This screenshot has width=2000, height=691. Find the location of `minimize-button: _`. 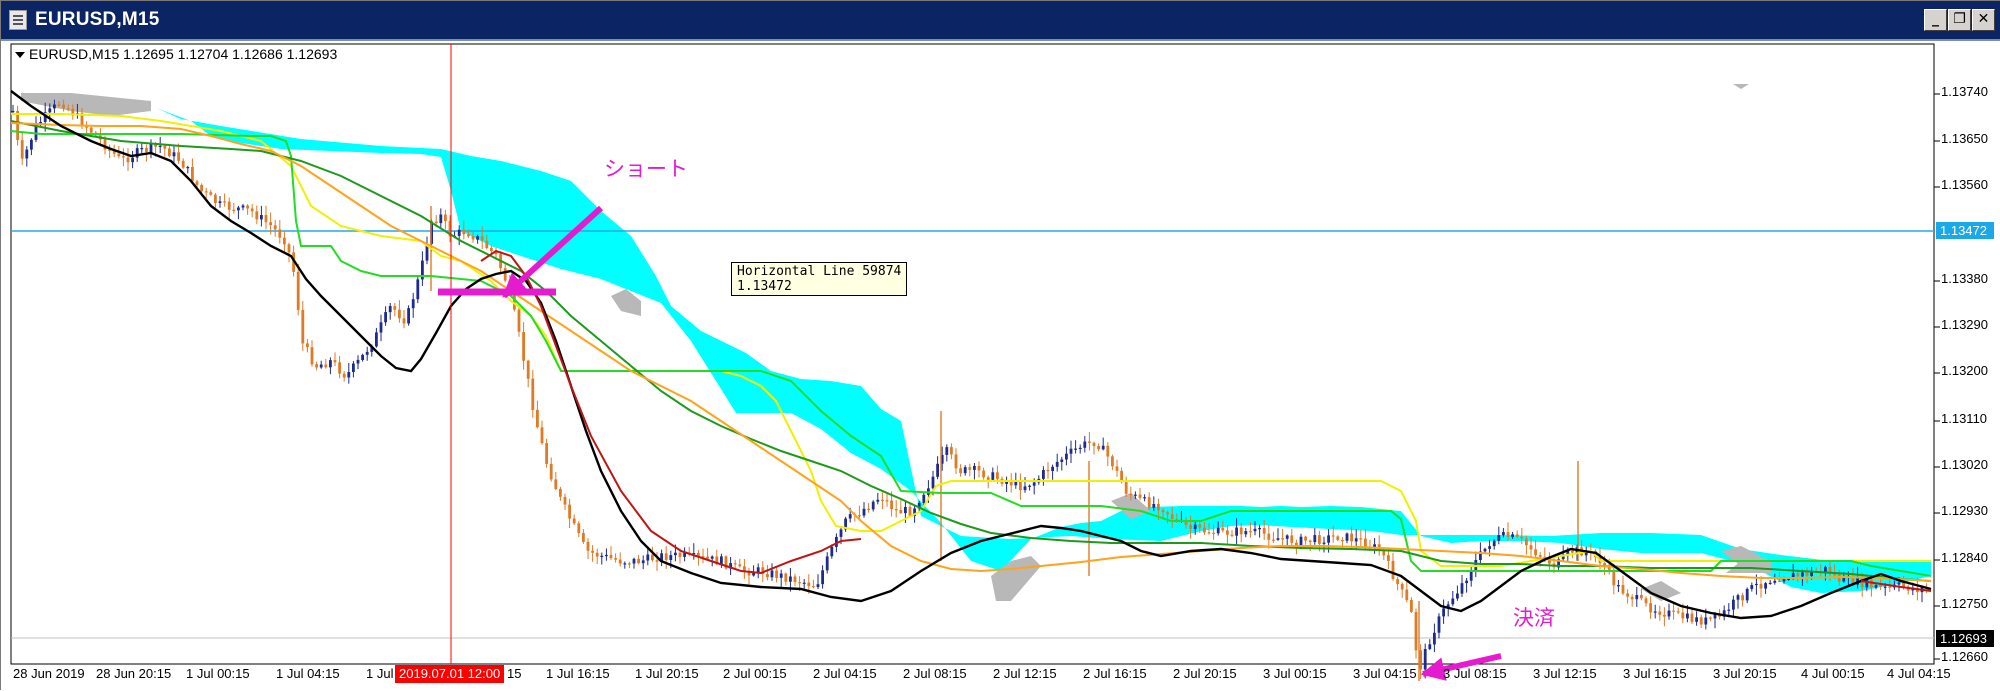

minimize-button: _ is located at coordinates (1935, 20).